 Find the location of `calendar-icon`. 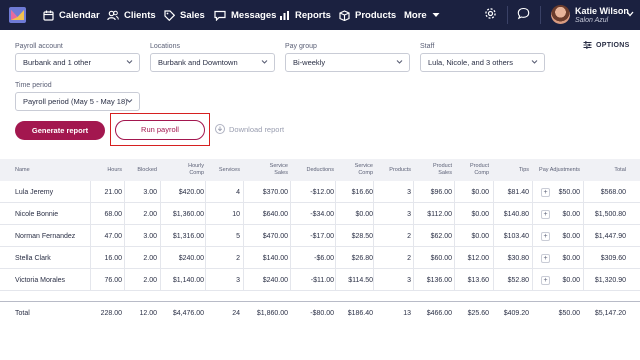

calendar-icon is located at coordinates (48, 15).